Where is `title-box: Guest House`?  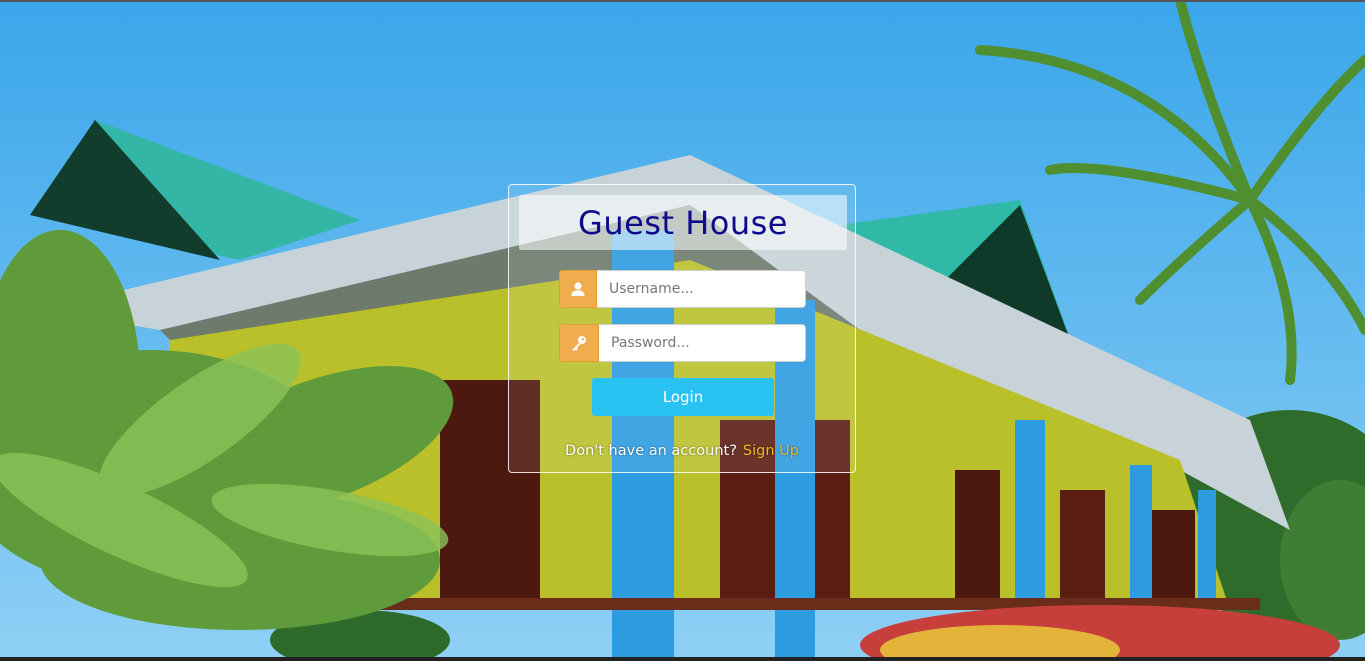
title-box: Guest House is located at coordinates (683, 222).